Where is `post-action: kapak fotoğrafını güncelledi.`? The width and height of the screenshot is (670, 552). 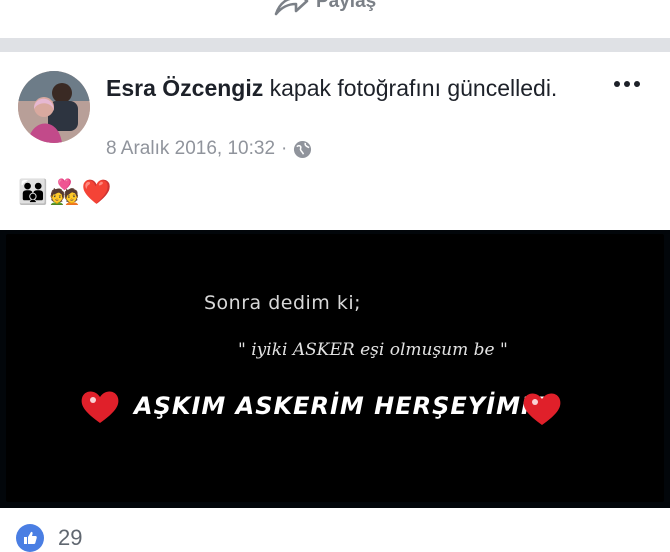 post-action: kapak fotoğrafını güncelledi. is located at coordinates (413, 88).